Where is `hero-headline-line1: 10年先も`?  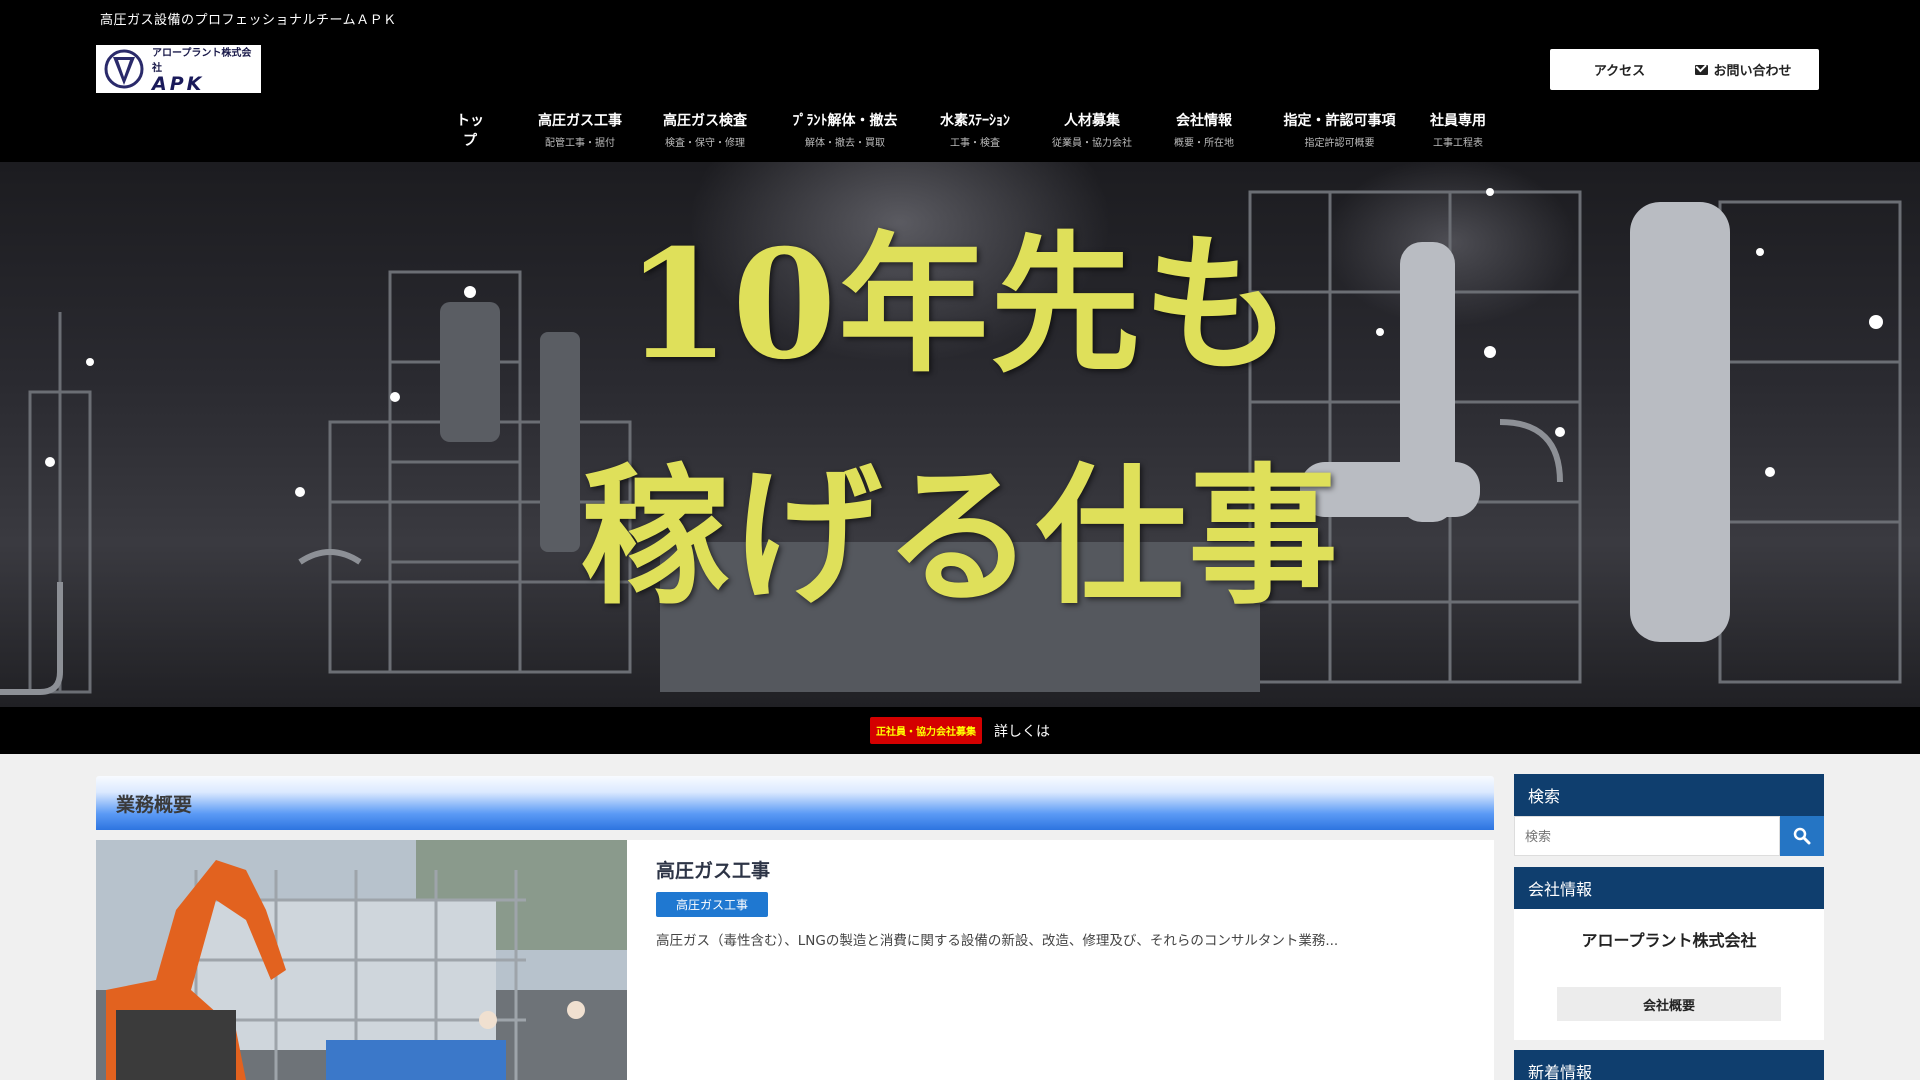
hero-headline-line1: 10年先も is located at coordinates (960, 305).